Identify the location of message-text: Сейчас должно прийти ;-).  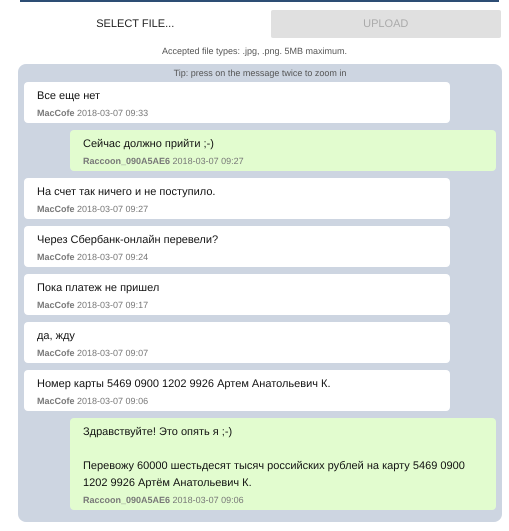
(149, 144).